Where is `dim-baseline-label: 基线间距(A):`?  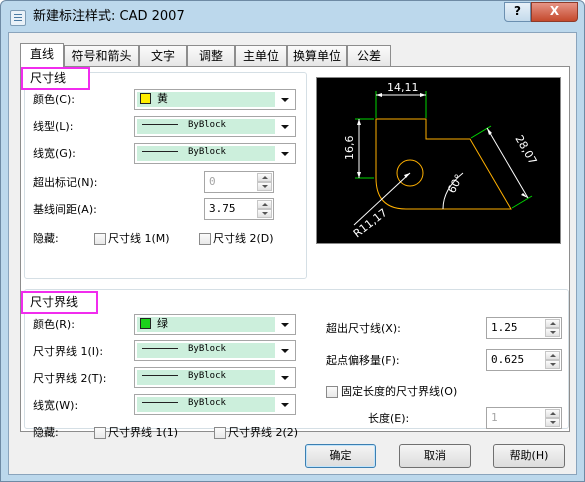
dim-baseline-label: 基线间距(A): is located at coordinates (65, 209).